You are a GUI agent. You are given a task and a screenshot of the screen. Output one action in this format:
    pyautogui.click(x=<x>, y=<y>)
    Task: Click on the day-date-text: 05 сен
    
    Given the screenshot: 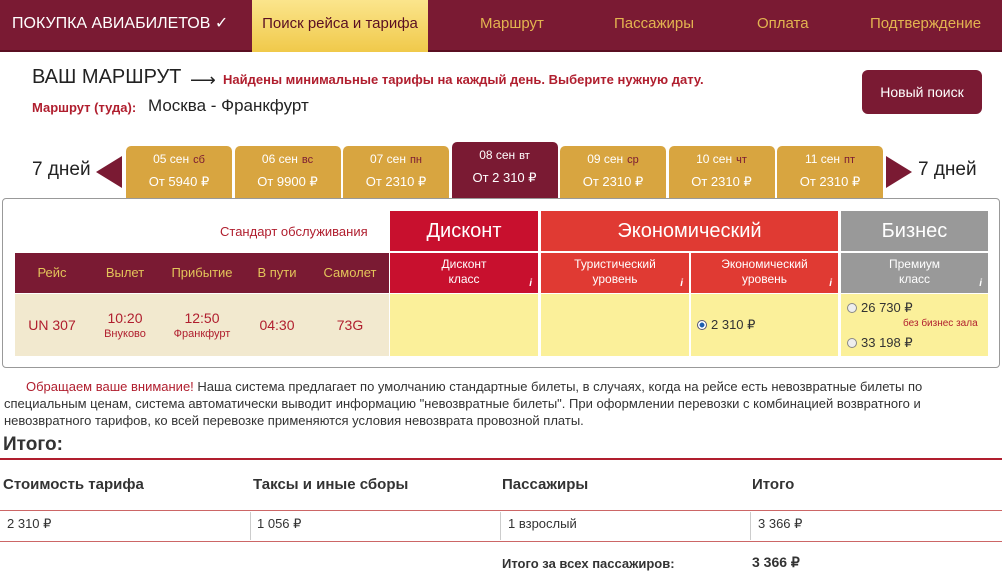 What is the action you would take?
    pyautogui.click(x=171, y=159)
    